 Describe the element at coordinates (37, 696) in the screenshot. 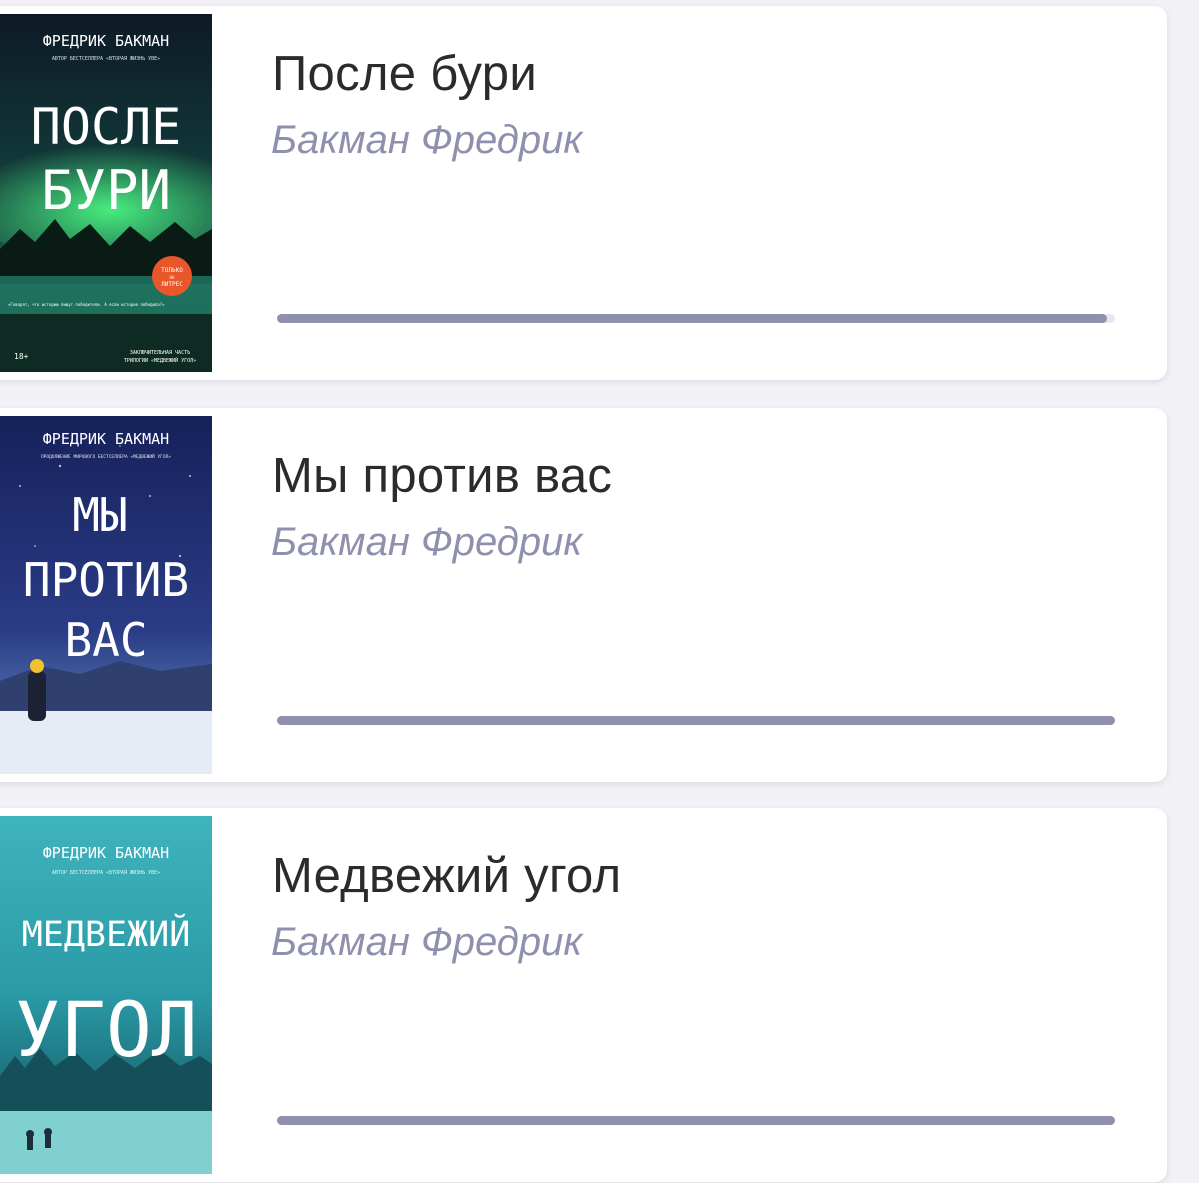

I see `figure-silhouette` at that location.